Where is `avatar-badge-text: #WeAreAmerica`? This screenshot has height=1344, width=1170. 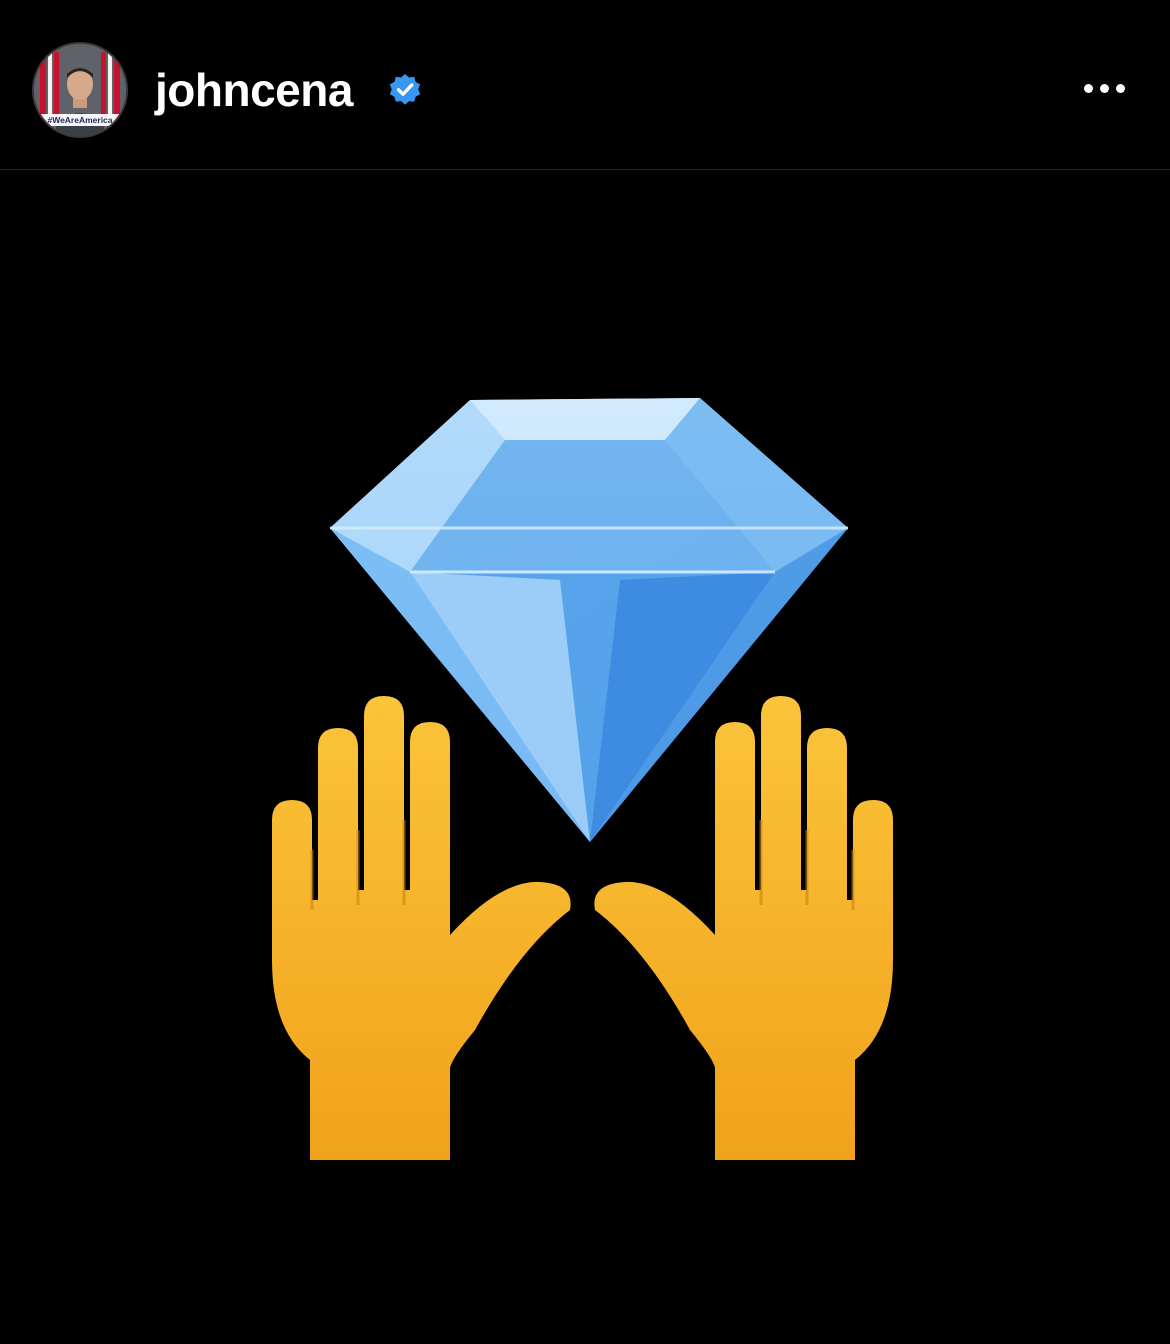
avatar-badge-text: #WeAreAmerica is located at coordinates (79, 120).